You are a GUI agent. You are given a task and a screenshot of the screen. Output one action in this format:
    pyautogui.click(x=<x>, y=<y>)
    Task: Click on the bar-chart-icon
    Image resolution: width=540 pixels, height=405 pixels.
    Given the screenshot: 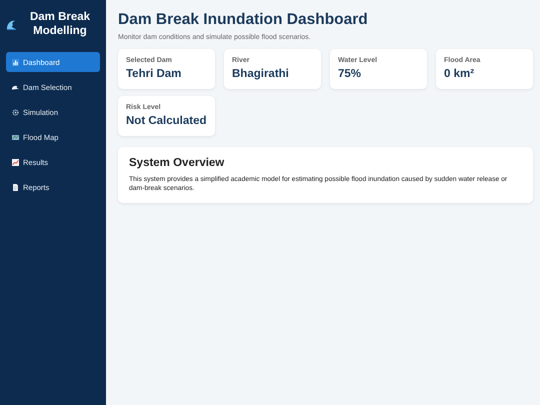 What is the action you would take?
    pyautogui.click(x=15, y=62)
    